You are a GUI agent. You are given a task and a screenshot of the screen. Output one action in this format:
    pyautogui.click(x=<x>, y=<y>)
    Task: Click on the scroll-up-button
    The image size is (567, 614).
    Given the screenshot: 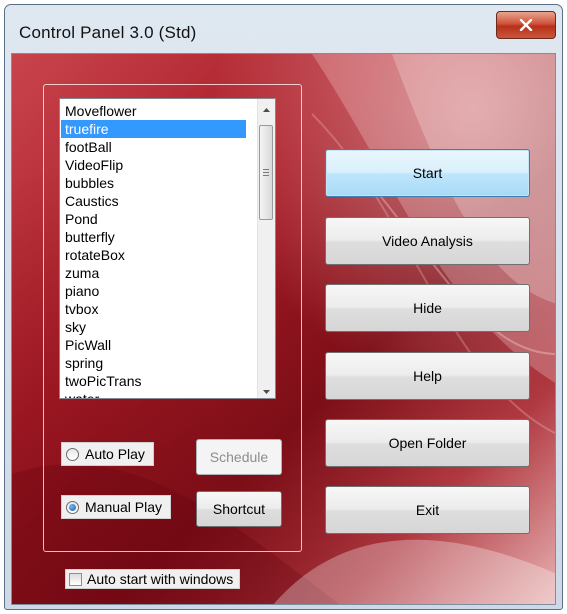 What is the action you would take?
    pyautogui.click(x=266, y=107)
    